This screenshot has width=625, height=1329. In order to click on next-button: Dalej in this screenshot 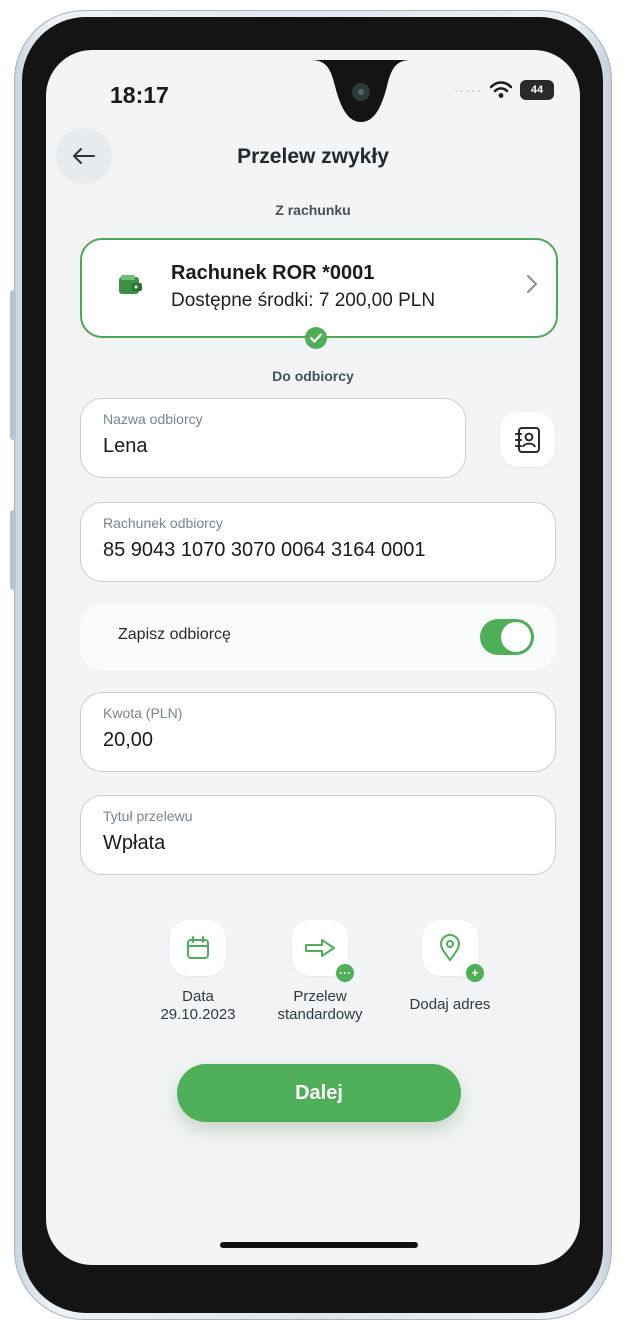, I will do `click(319, 1093)`.